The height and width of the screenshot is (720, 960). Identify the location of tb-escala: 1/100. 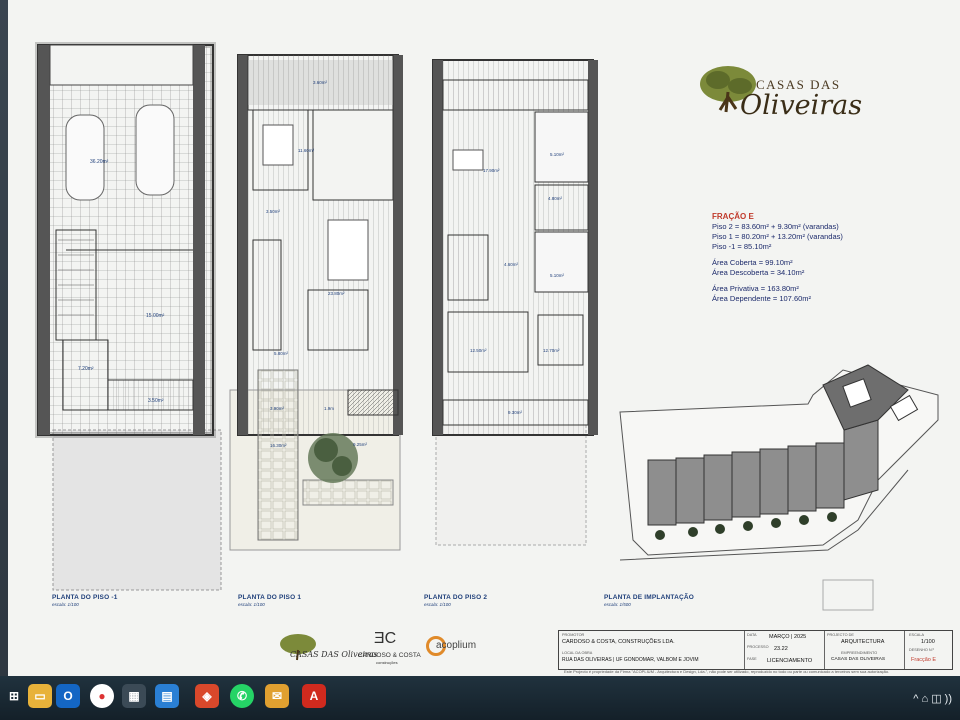
(928, 642).